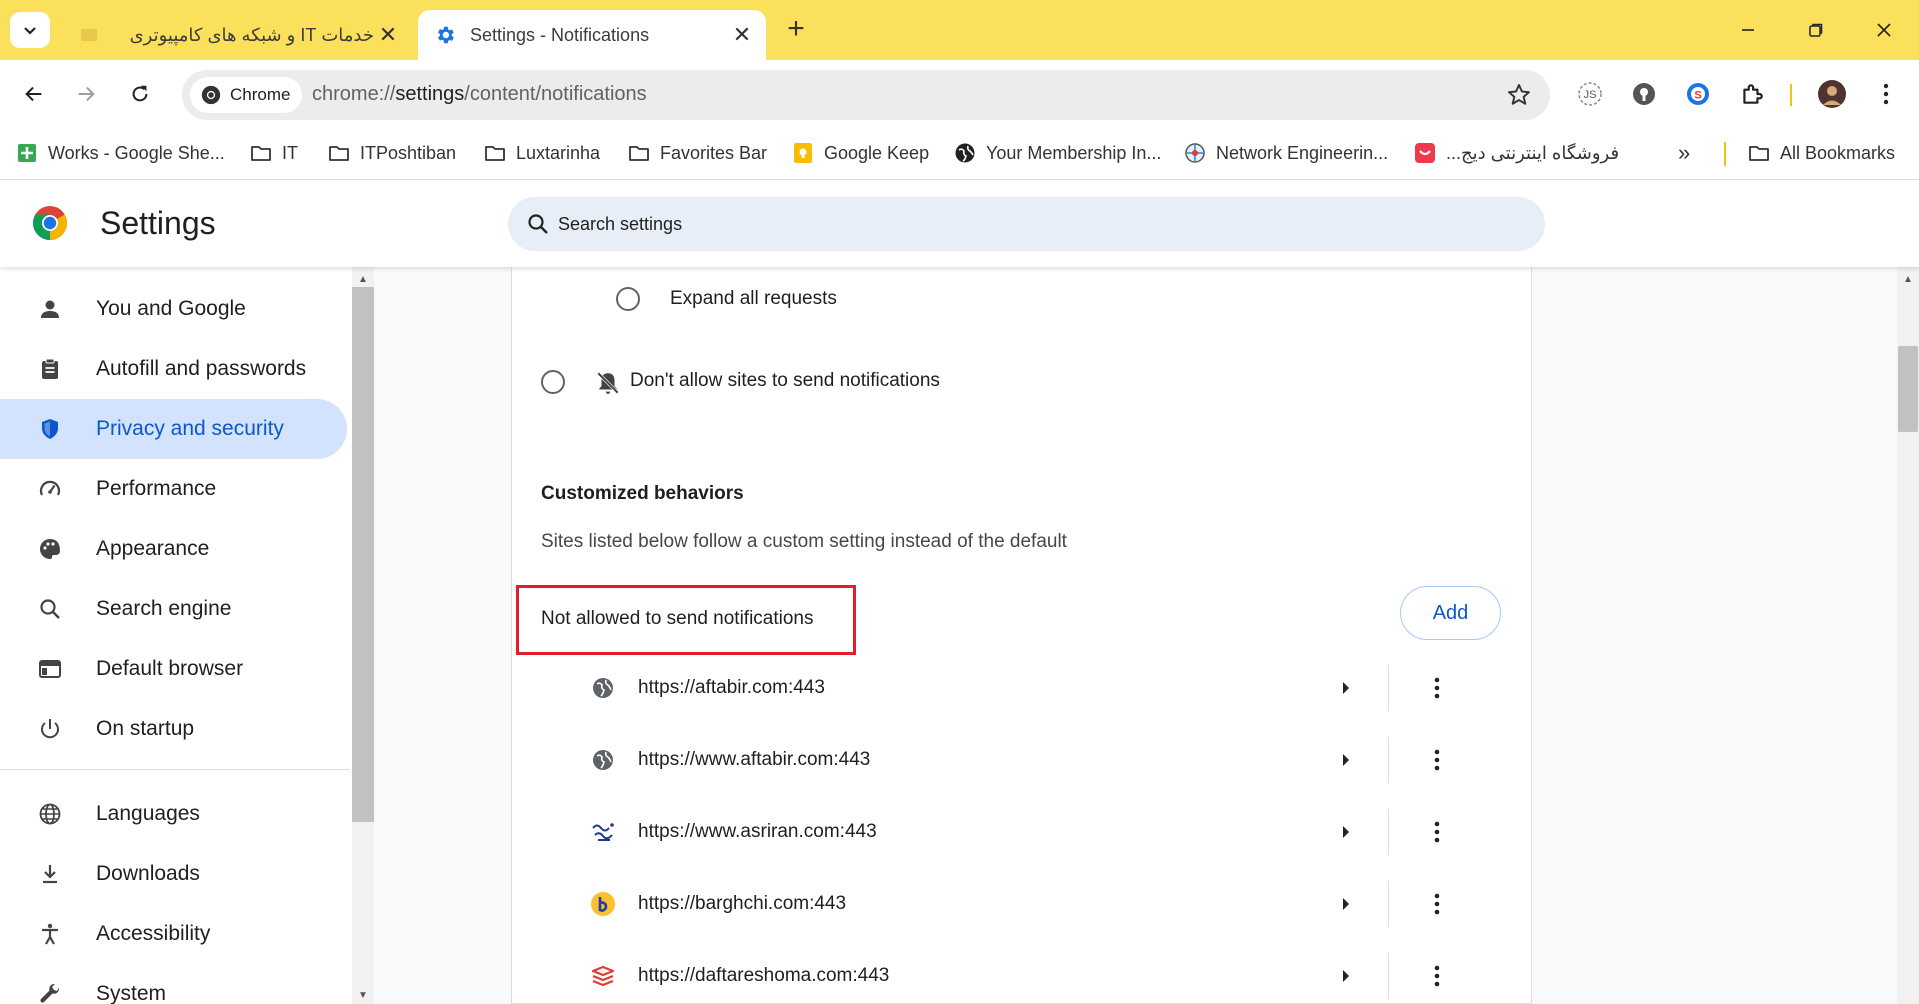  Describe the element at coordinates (164, 608) in the screenshot. I see `sidebar-item-label: Search engine` at that location.